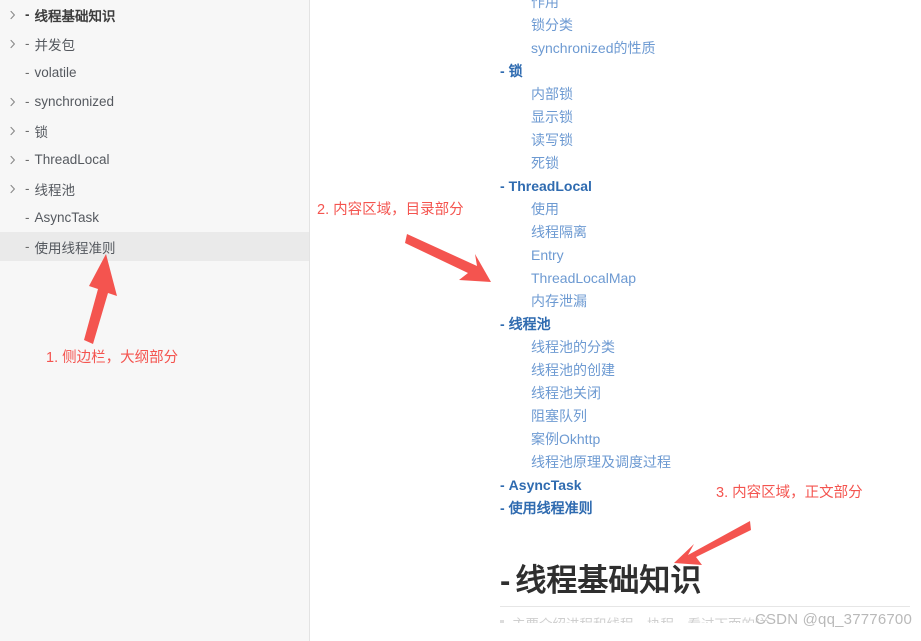 The height and width of the screenshot is (641, 921). I want to click on toc-link-label: synchronized的性质, so click(593, 47).